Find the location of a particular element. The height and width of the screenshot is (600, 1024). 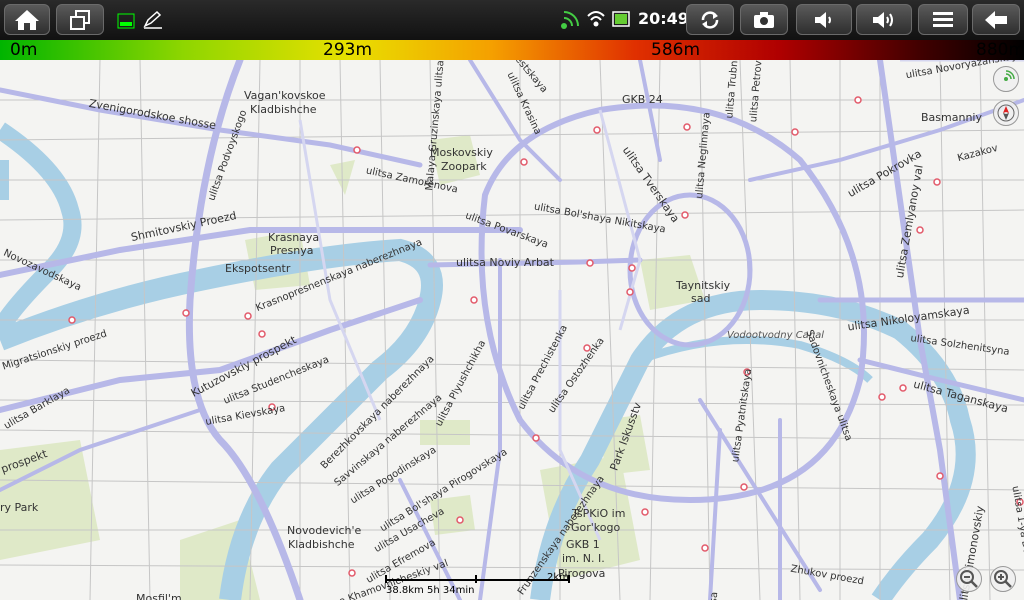

menu-button is located at coordinates (943, 19).